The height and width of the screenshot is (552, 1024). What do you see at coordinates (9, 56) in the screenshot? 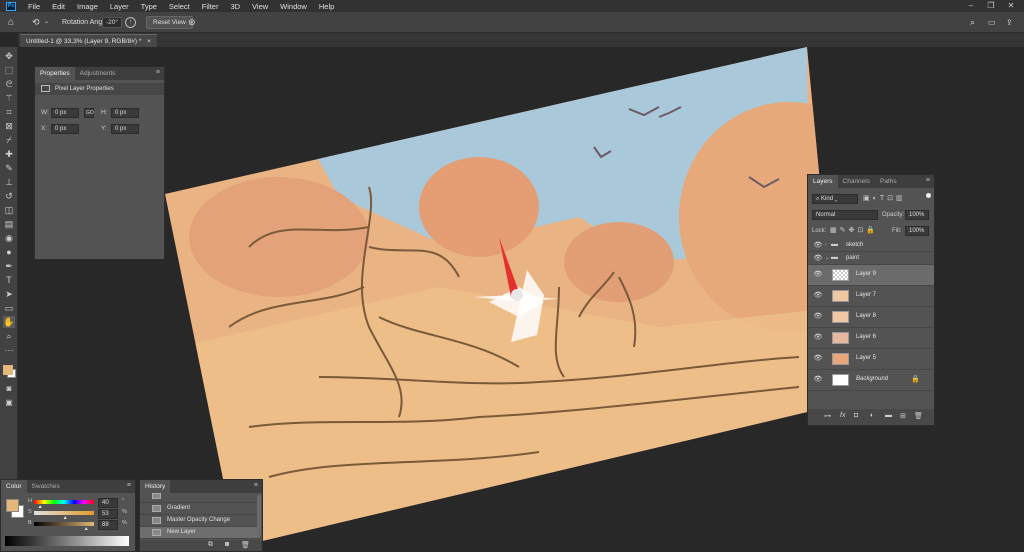
I see `move-tool-icon: ✥` at bounding box center [9, 56].